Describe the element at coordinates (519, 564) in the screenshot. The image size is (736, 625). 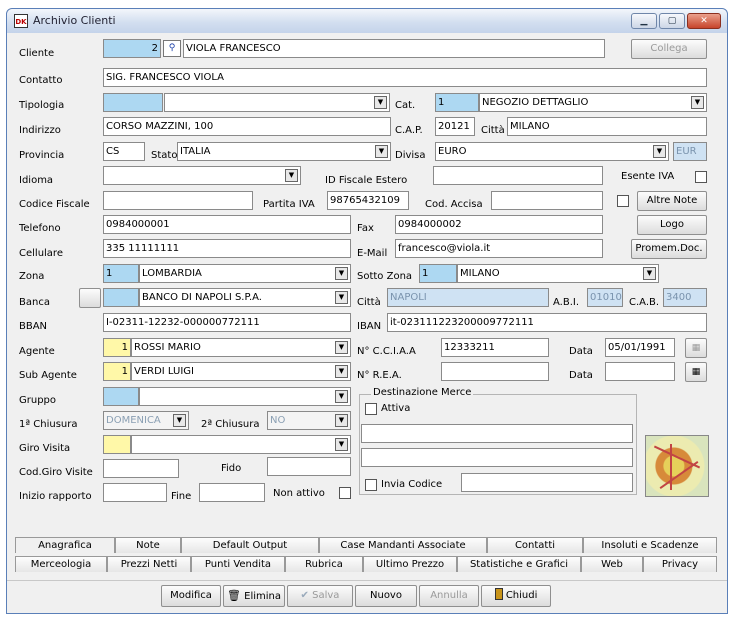
I see `tab-statistiche-grafici: Statistiche e Grafici` at that location.